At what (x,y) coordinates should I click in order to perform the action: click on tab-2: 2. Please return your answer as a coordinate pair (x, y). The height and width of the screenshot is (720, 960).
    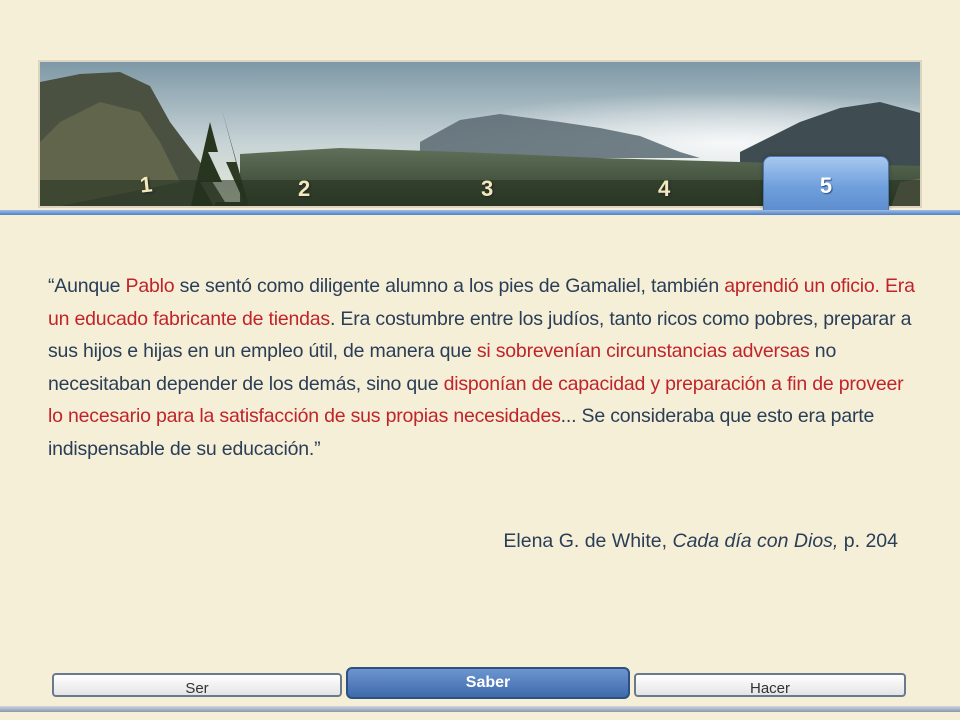
    Looking at the image, I should click on (304, 189).